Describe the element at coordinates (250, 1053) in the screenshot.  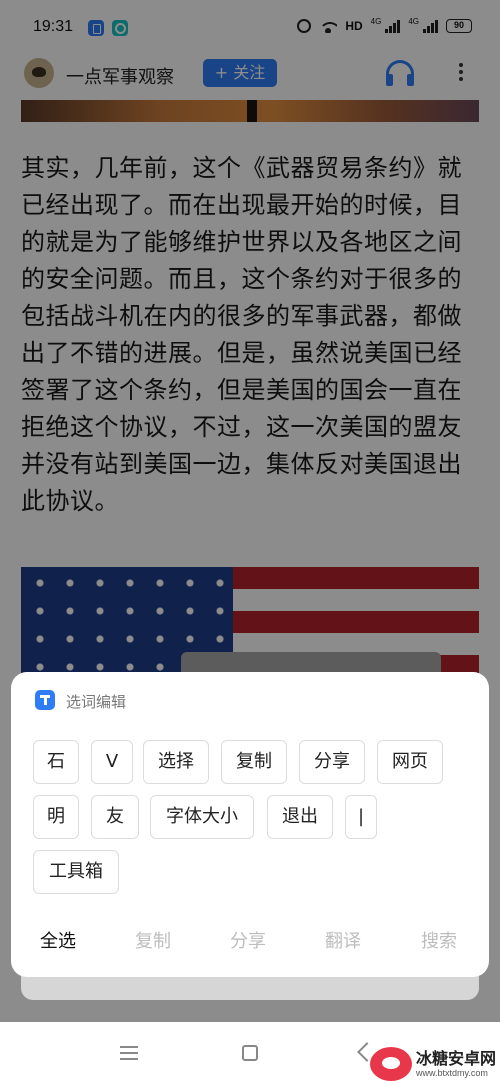
I see `home-icon` at that location.